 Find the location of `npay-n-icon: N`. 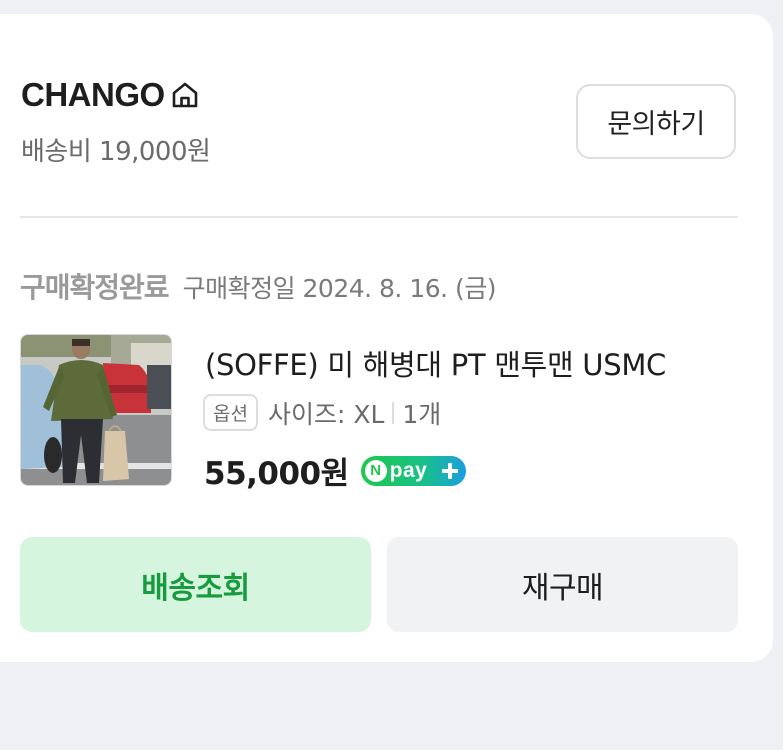

npay-n-icon: N is located at coordinates (375, 470).